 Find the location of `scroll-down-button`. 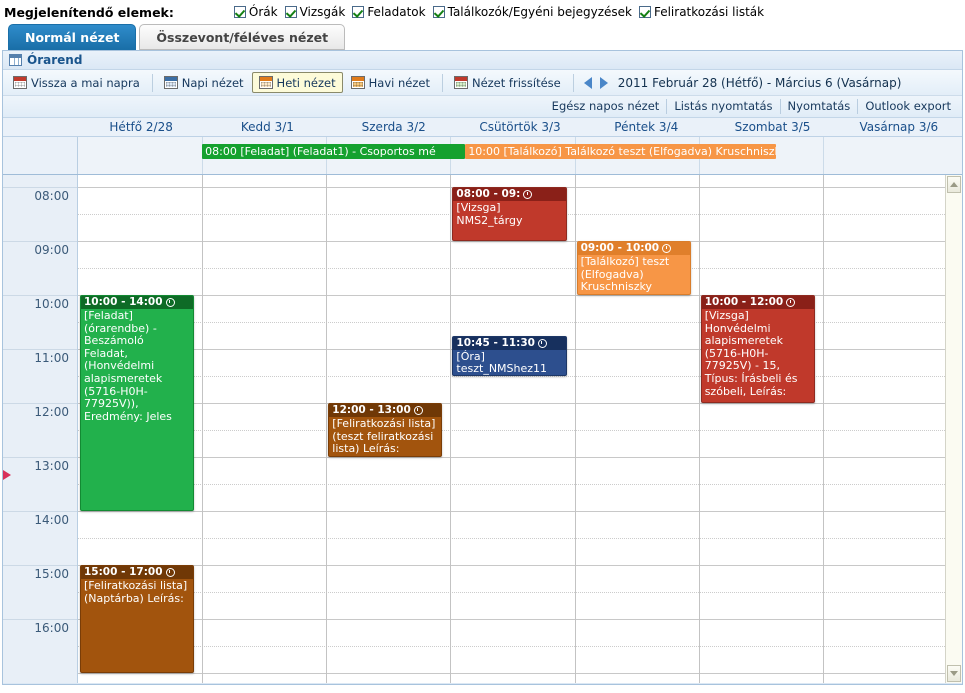

scroll-down-button is located at coordinates (954, 673).